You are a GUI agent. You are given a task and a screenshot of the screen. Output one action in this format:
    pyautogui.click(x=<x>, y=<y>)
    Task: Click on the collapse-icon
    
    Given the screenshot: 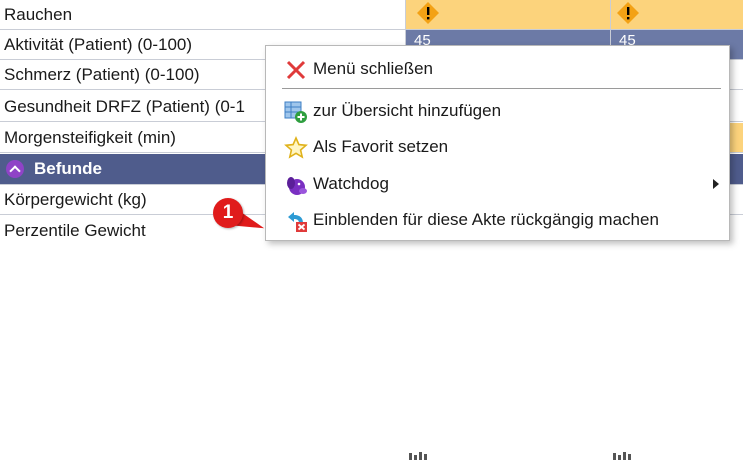 What is the action you would take?
    pyautogui.click(x=15, y=169)
    